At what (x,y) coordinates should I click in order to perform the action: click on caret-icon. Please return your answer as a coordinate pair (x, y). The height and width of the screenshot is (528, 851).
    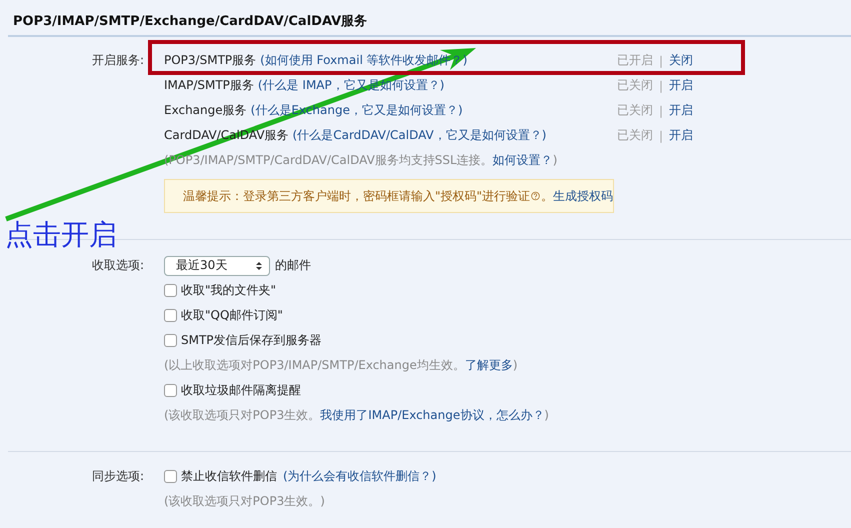
    Looking at the image, I should click on (259, 265).